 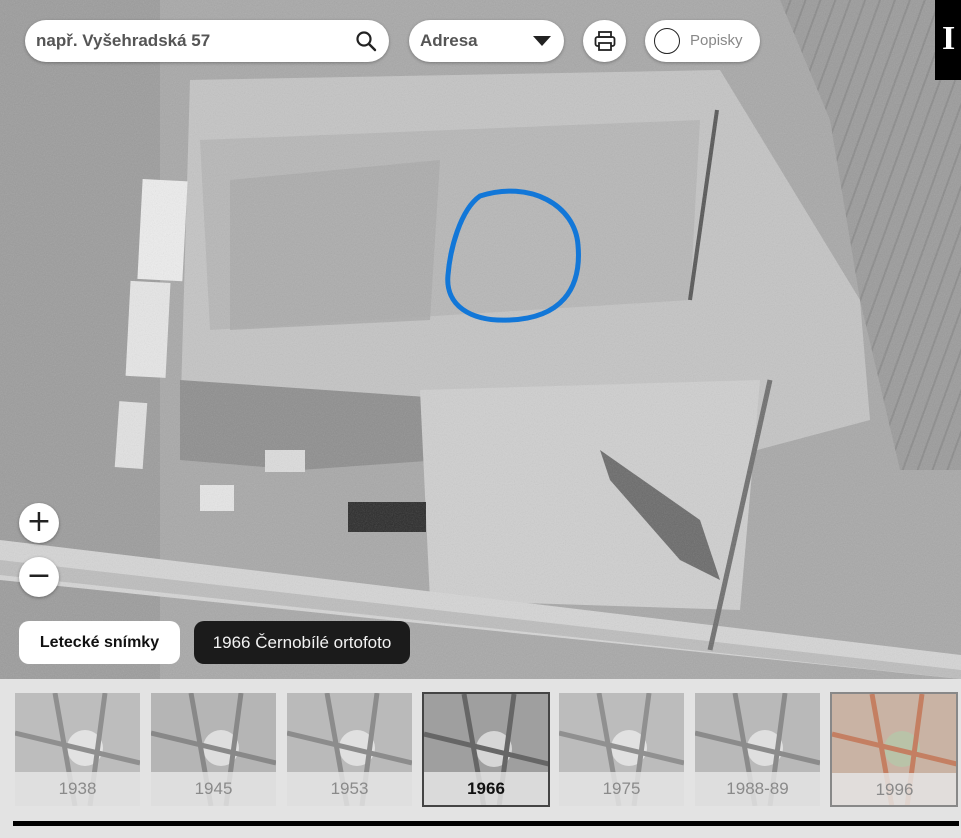 I want to click on timeline-thumb-1966: 1966, so click(x=486, y=749).